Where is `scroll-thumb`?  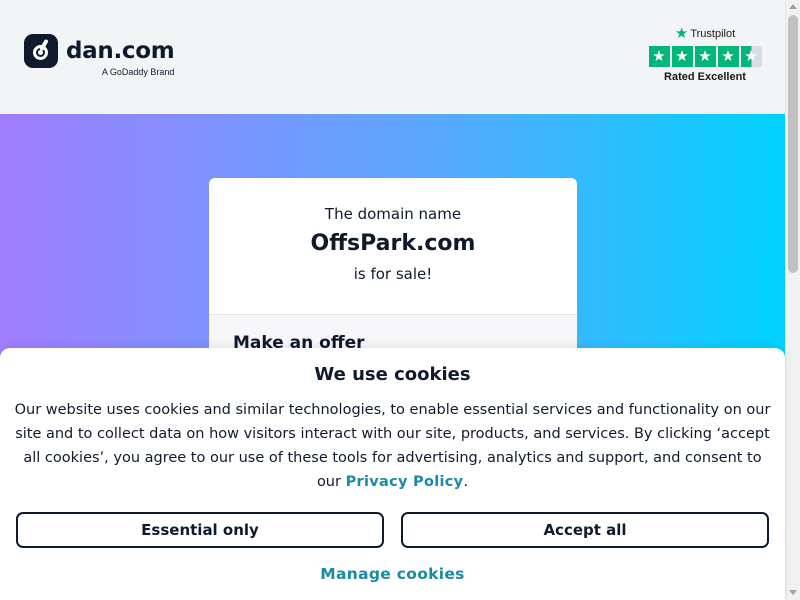
scroll-thumb is located at coordinates (793, 144).